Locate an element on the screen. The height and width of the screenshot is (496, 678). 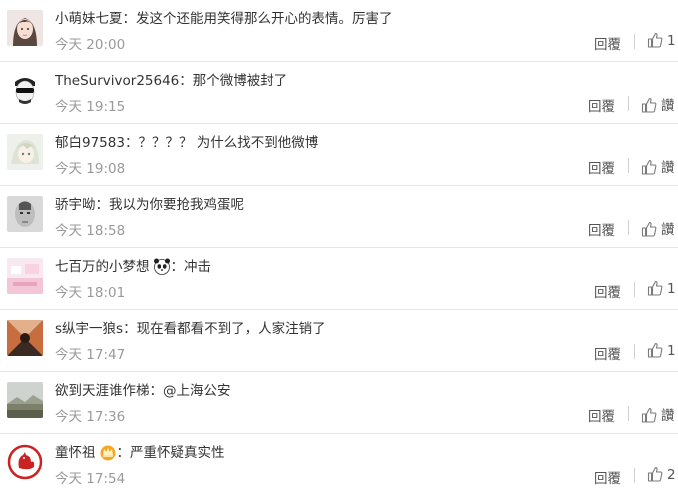
username-link: 郁白97583 is located at coordinates (90, 143).